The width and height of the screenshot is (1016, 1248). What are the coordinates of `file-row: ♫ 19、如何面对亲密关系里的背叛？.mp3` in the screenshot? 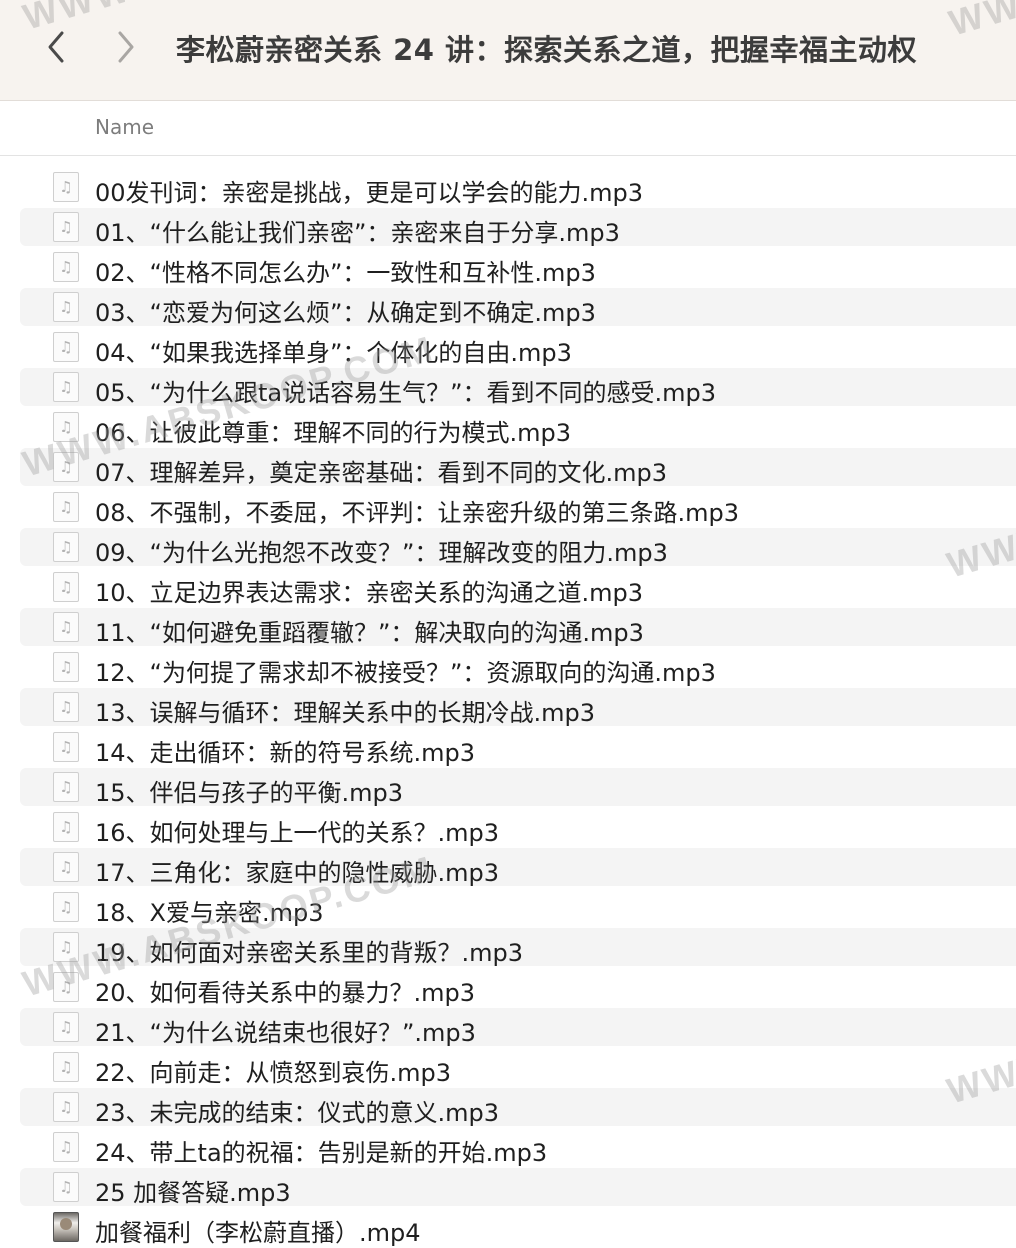 It's located at (508, 947).